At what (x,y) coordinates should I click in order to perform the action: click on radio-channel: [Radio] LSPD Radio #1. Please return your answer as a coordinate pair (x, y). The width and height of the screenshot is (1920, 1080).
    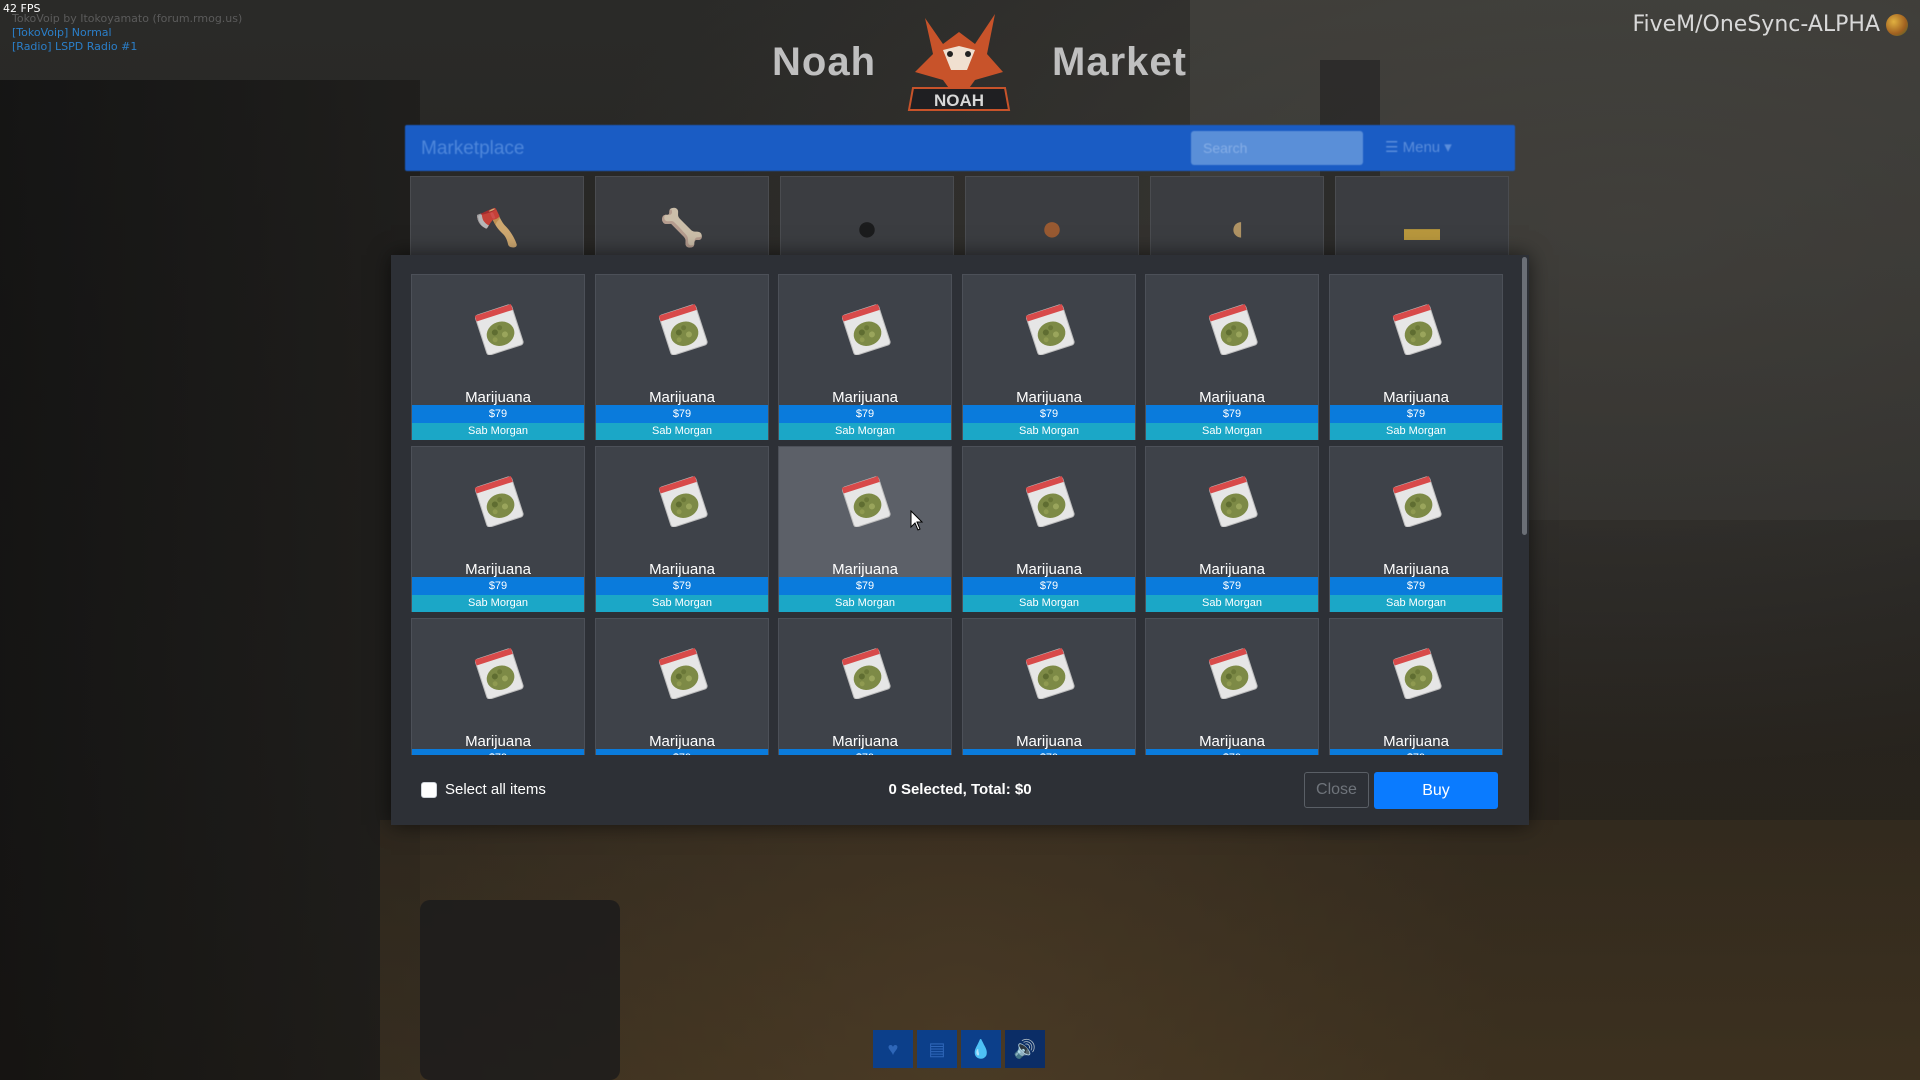
    Looking at the image, I should click on (75, 46).